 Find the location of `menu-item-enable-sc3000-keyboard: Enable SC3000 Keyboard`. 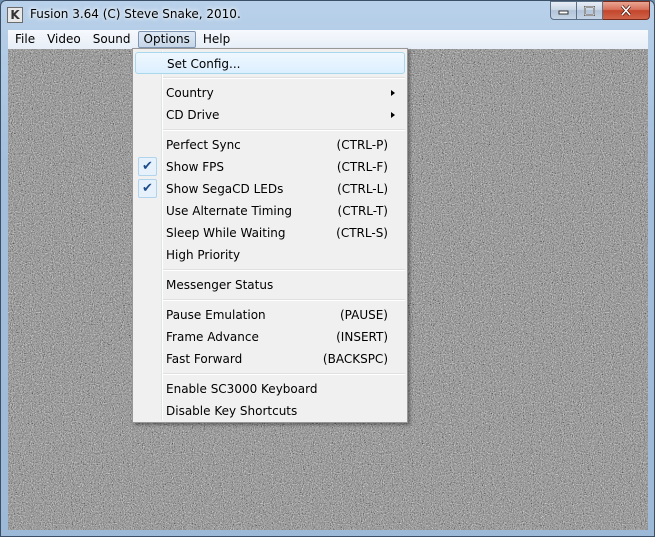

menu-item-enable-sc3000-keyboard: Enable SC3000 Keyboard is located at coordinates (270, 389).